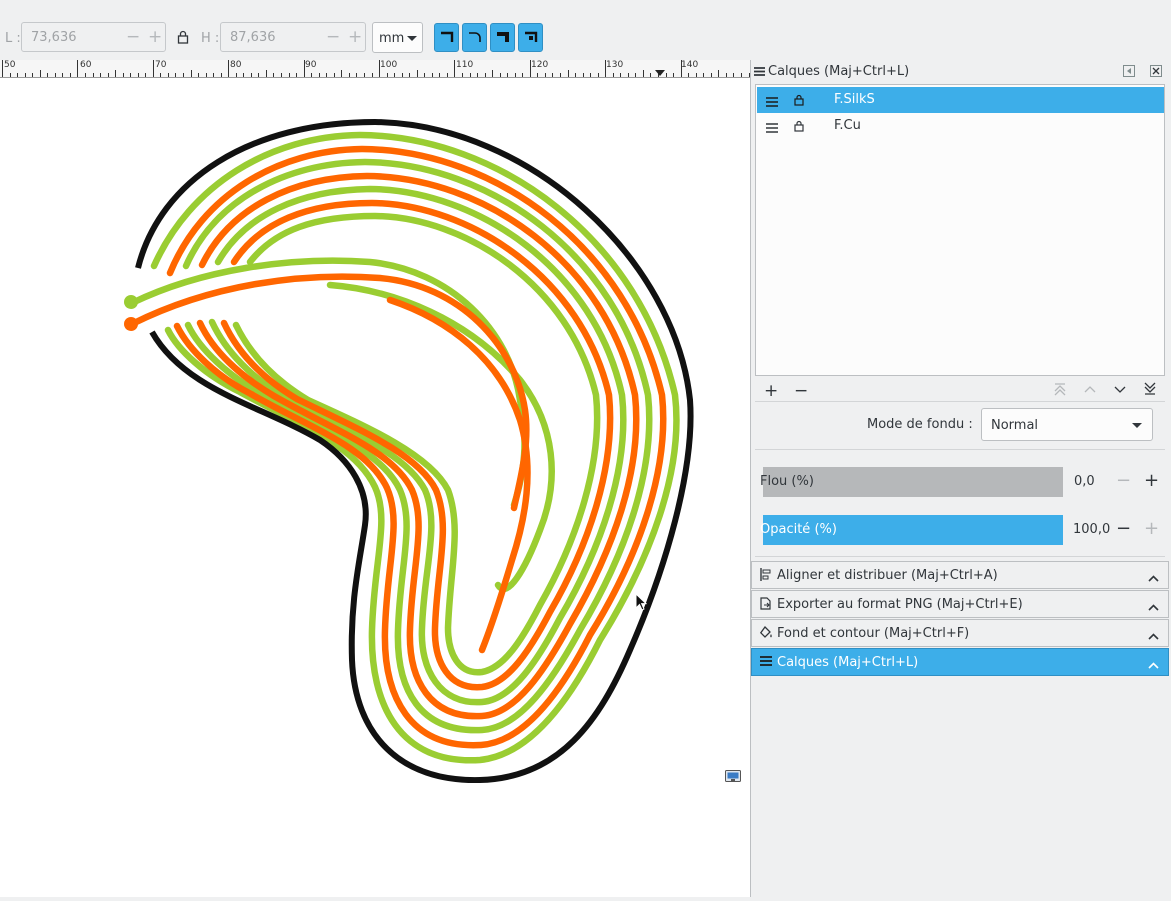 The height and width of the screenshot is (901, 1171). Describe the element at coordinates (766, 576) in the screenshot. I see `align-icon` at that location.